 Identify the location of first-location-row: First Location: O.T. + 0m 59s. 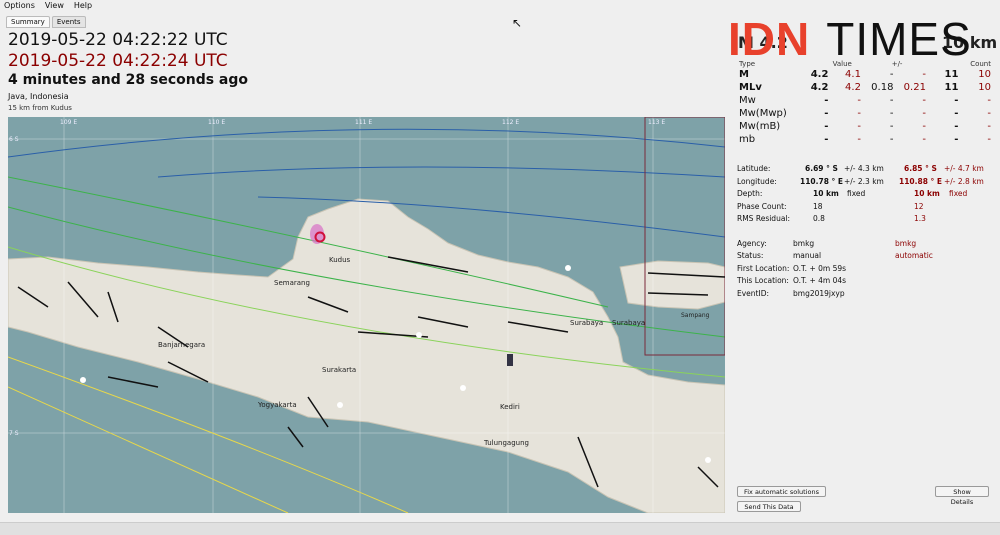
(866, 269).